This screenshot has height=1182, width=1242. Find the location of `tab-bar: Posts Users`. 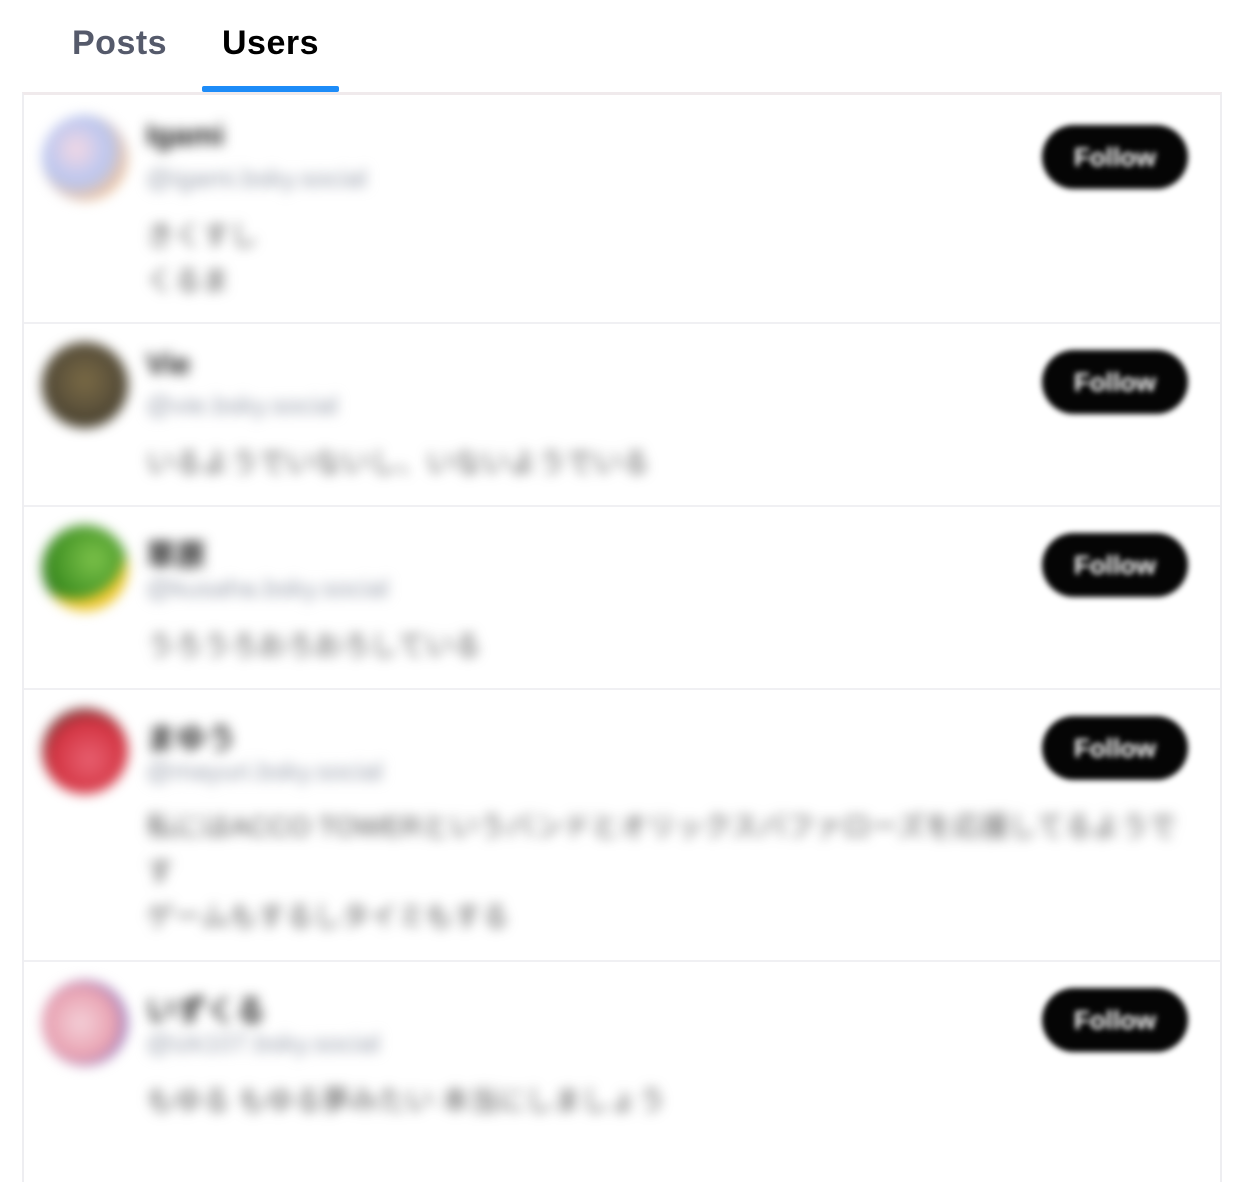

tab-bar: Posts Users is located at coordinates (621, 46).